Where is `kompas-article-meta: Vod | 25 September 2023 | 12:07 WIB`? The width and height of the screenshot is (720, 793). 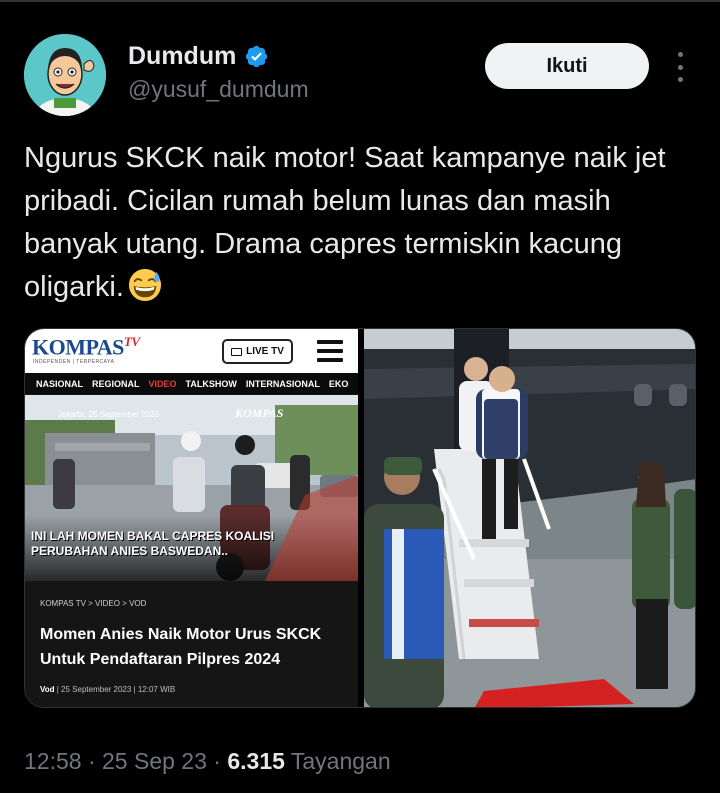
kompas-article-meta: Vod | 25 September 2023 | 12:07 WIB is located at coordinates (107, 689).